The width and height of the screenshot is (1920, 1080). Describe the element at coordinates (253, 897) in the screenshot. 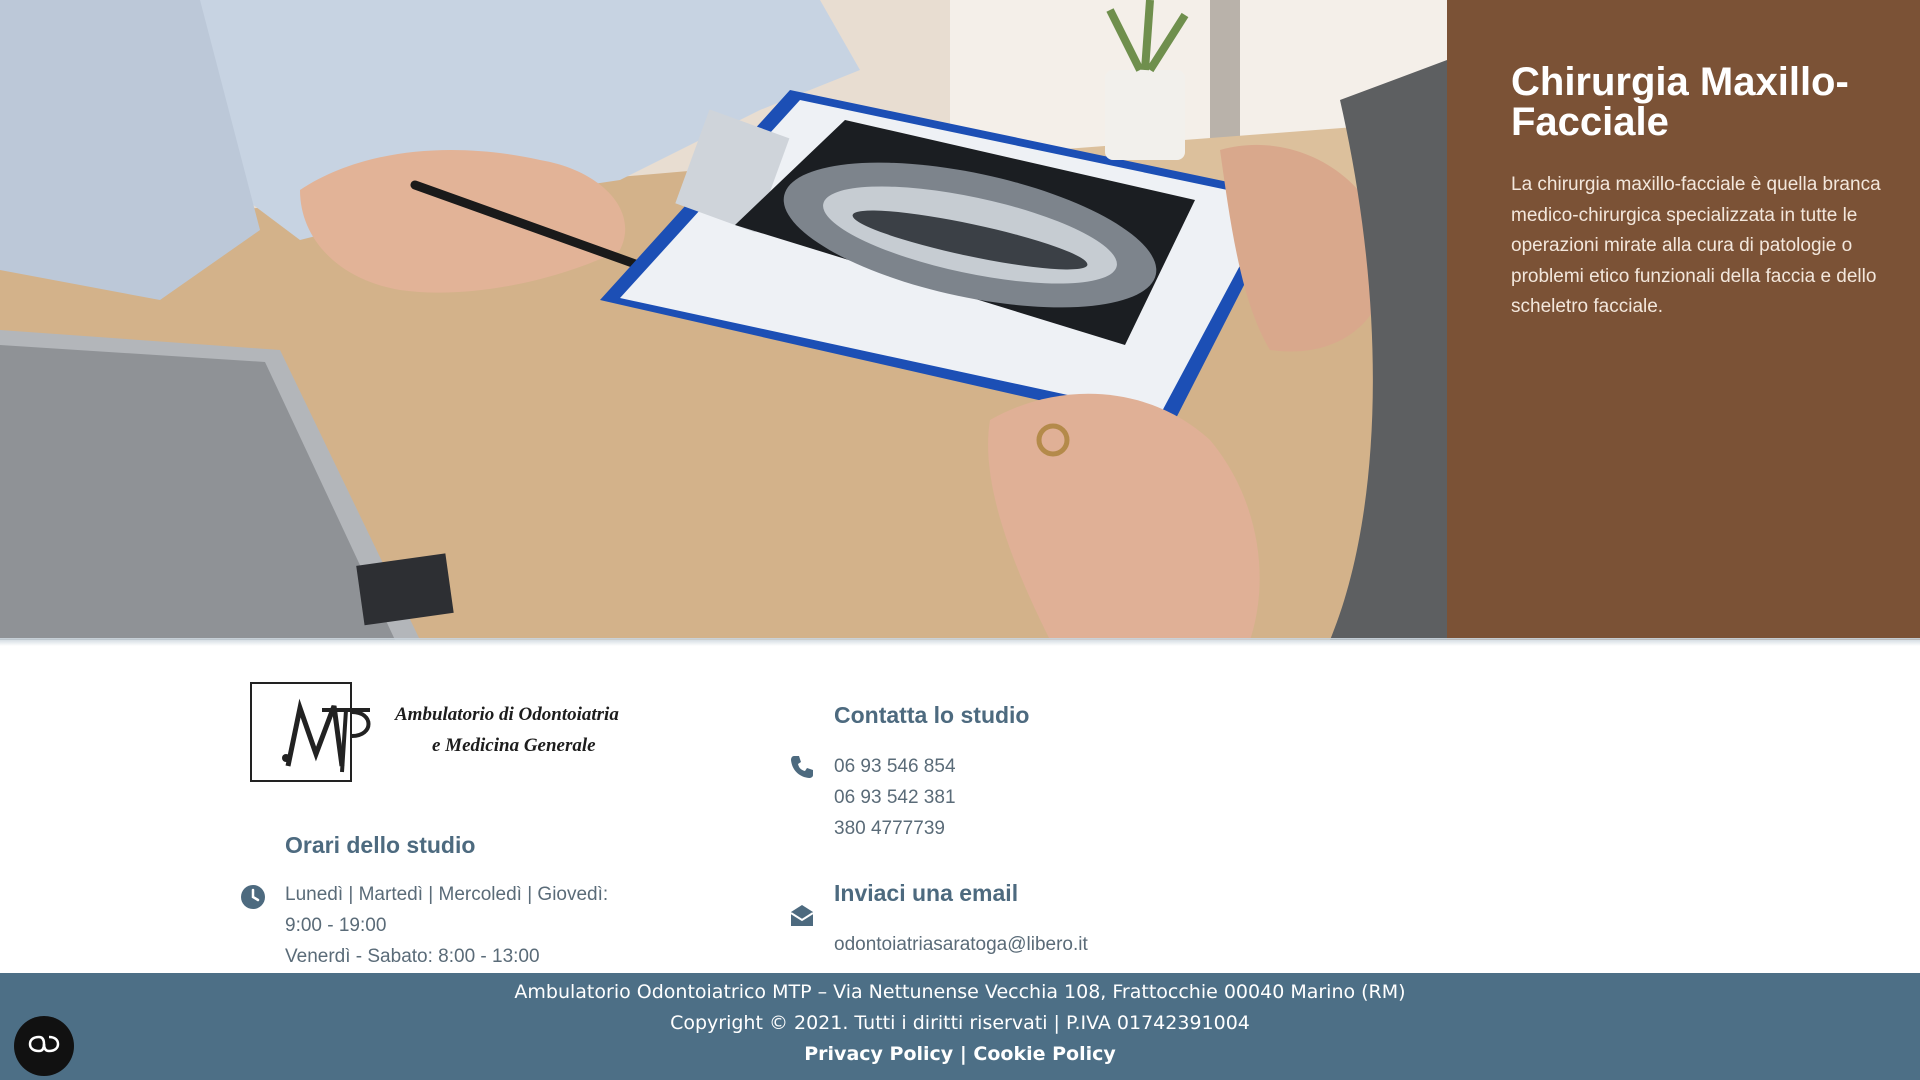

I see `clock-icon` at that location.